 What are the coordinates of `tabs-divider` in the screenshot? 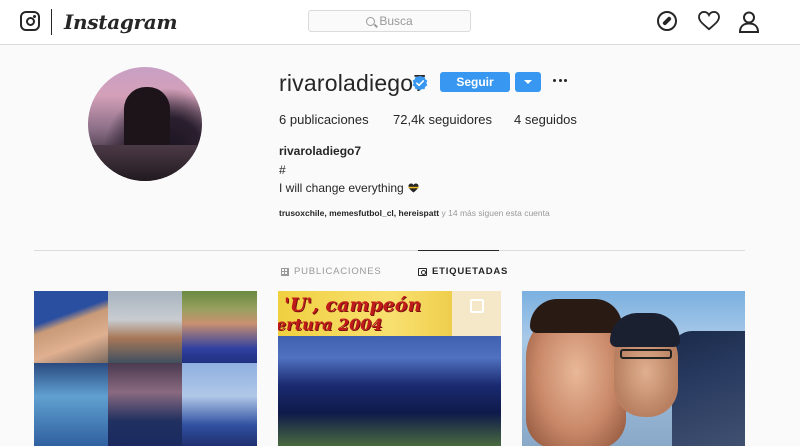 It's located at (389, 250).